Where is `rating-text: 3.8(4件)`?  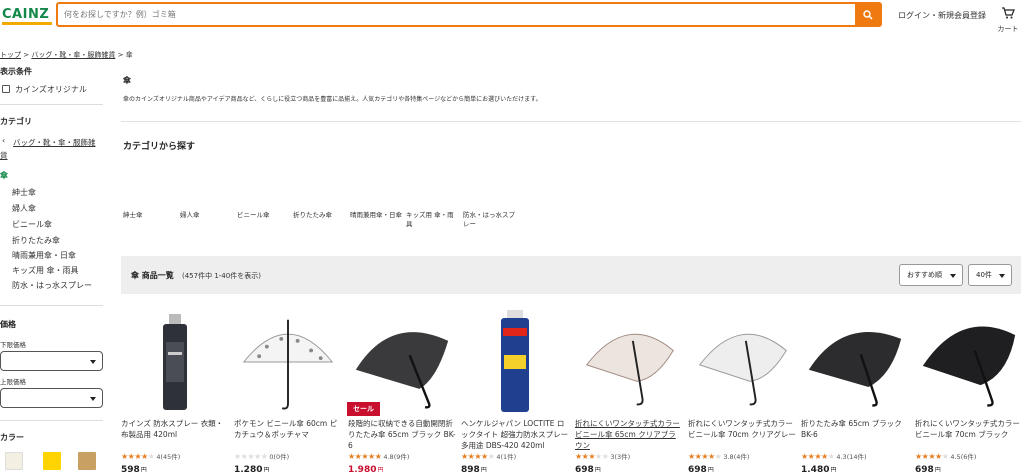 rating-text: 3.8(4件) is located at coordinates (736, 457).